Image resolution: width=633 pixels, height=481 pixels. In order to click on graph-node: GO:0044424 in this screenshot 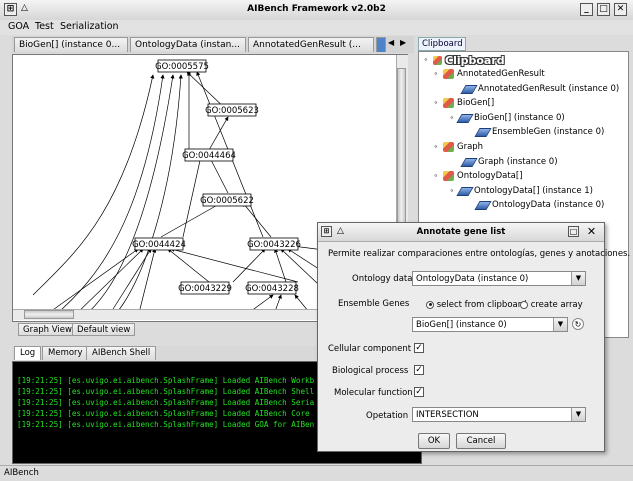, I will do `click(159, 245)`.